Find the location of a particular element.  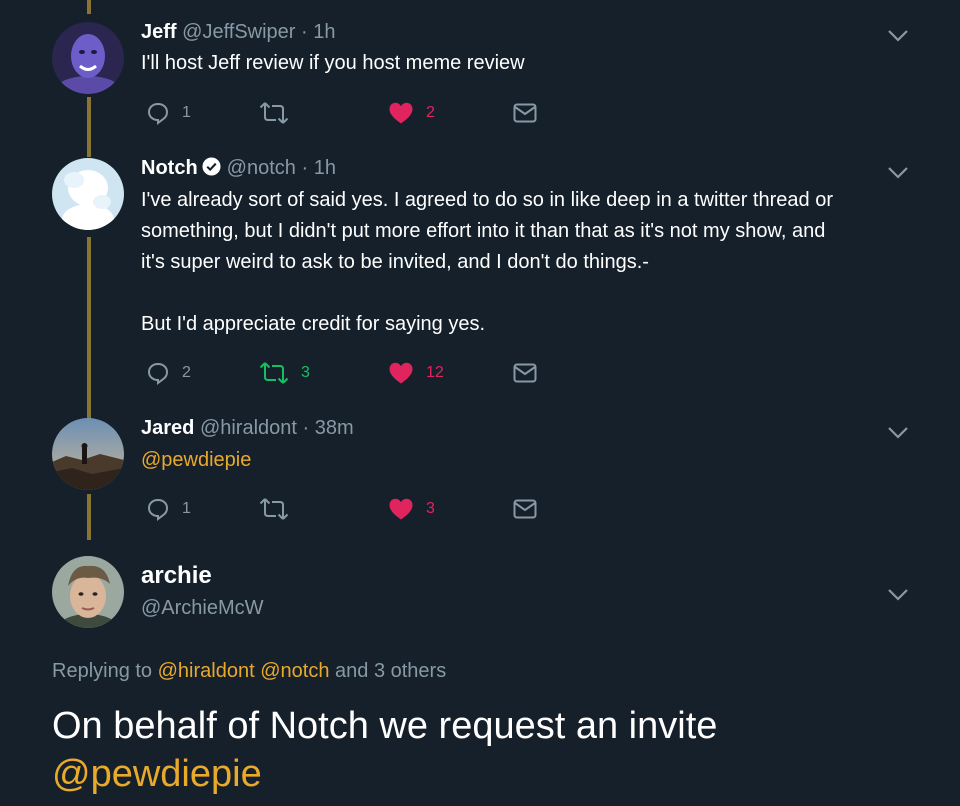

retweet-button: 3 is located at coordinates (284, 373).